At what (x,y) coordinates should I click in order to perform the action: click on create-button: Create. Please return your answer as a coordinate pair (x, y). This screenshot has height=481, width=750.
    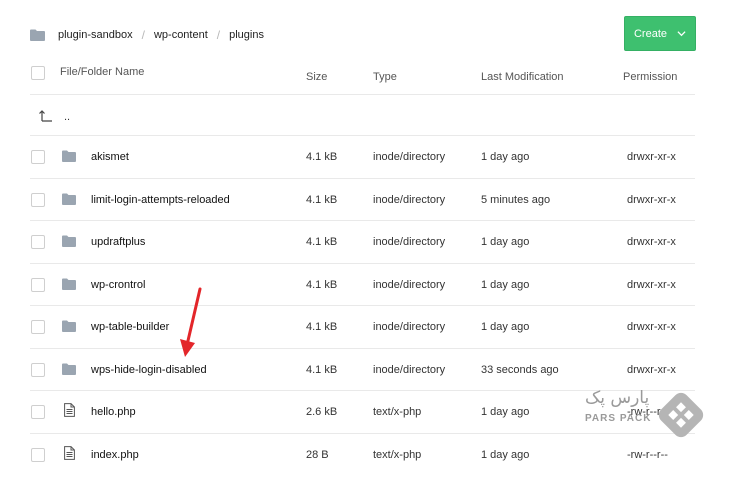
    Looking at the image, I should click on (660, 33).